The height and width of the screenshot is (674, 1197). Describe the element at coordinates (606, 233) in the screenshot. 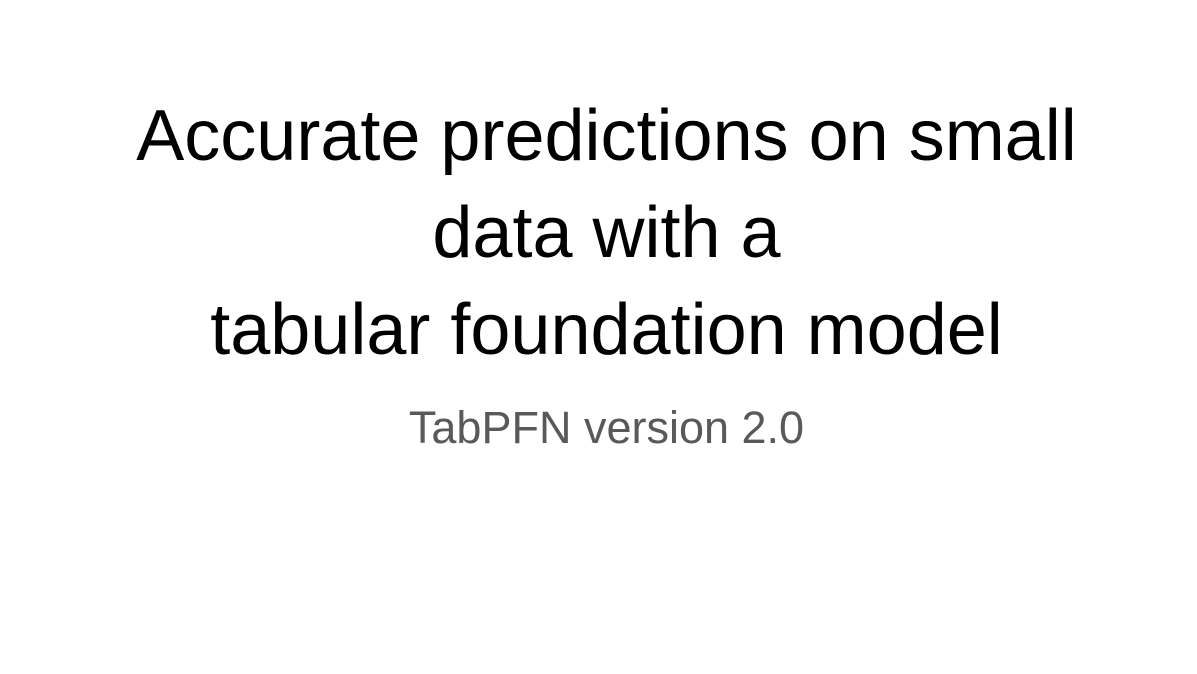

I see `title-line-2: data with a` at that location.